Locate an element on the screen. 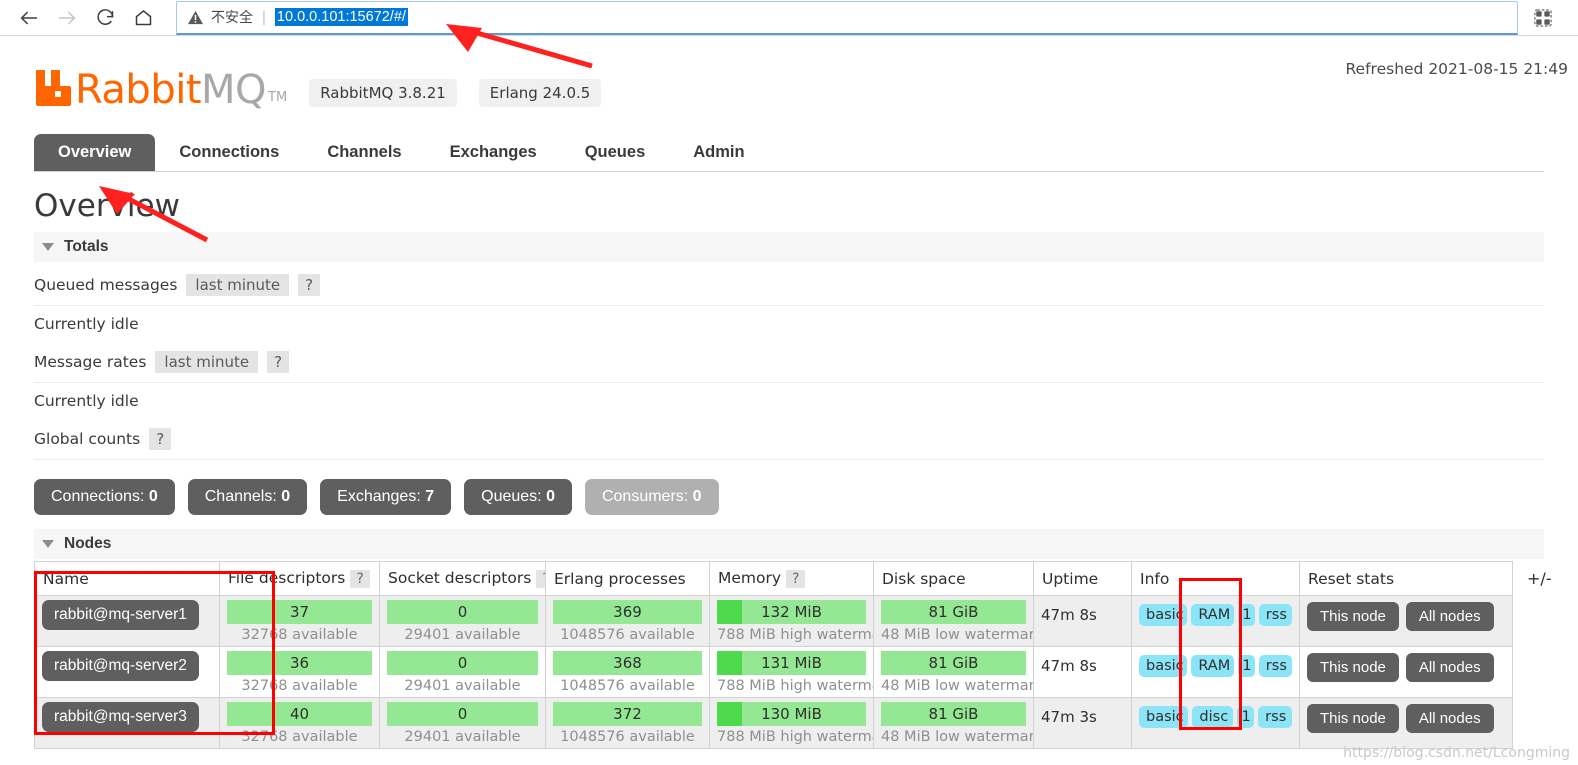 The image size is (1578, 765). count-badge-consumers: Consumers: 0 is located at coordinates (651, 497).